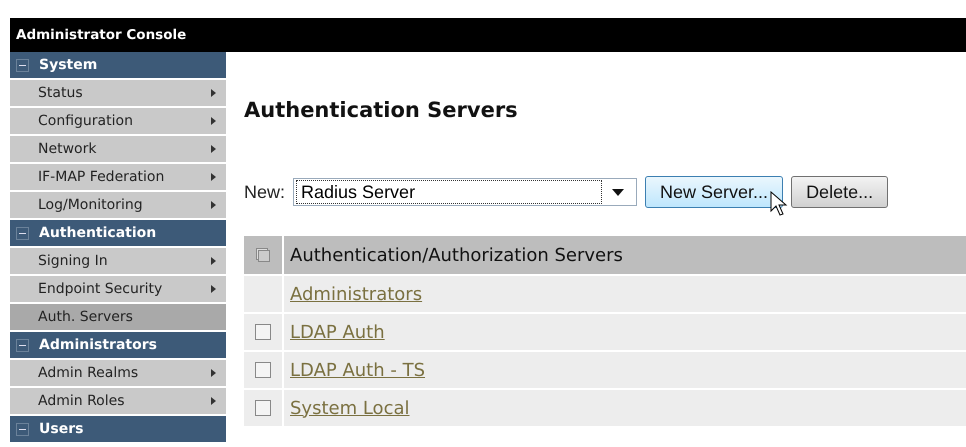  I want to click on server-link: Administrators, so click(353, 294).